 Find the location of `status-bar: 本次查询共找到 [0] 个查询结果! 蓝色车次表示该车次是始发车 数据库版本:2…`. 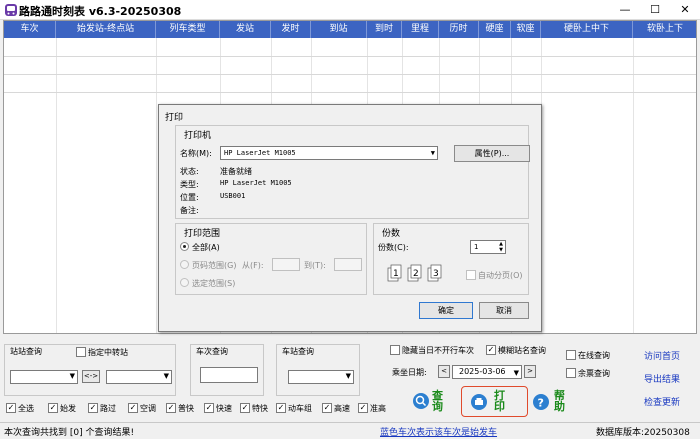

status-bar: 本次查询共找到 [0] 个查询结果! 蓝色车次表示该车次是始发车 数据库版本:2… is located at coordinates (350, 430).